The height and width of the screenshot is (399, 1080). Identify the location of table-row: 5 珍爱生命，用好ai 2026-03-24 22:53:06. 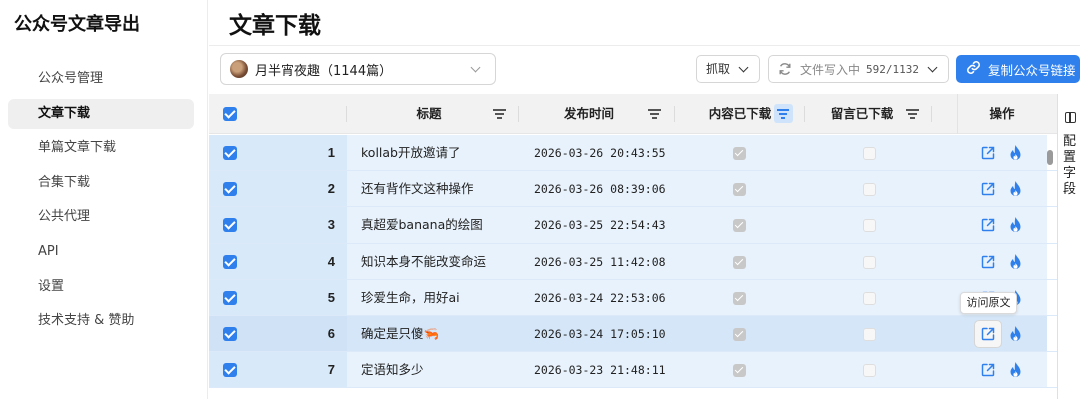
(634, 297).